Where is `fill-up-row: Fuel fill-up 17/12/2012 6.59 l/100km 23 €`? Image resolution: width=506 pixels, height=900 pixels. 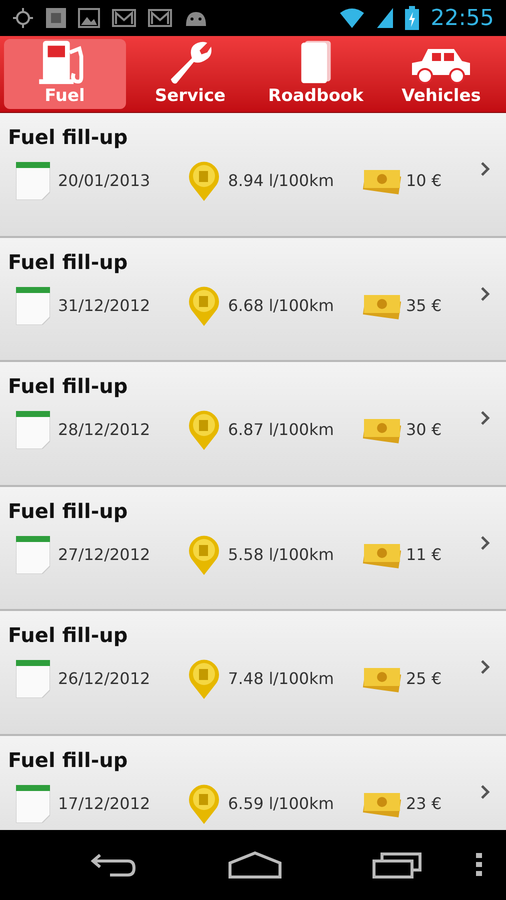
fill-up-row: Fuel fill-up 17/12/2012 6.59 l/100km 23 € is located at coordinates (253, 783).